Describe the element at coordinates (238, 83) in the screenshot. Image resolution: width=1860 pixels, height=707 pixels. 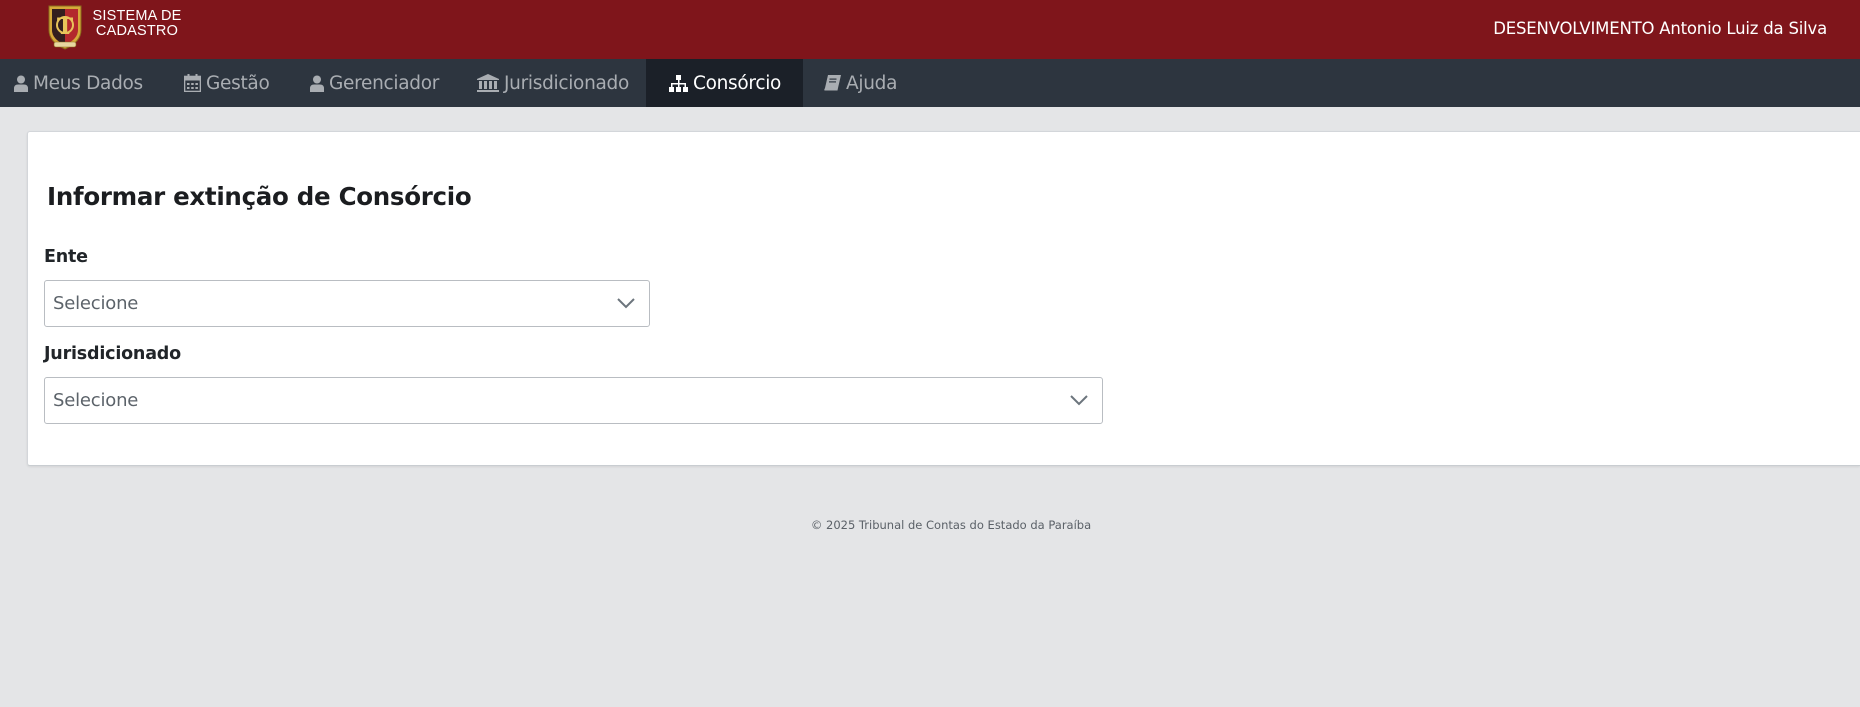
I see `nav-label: Gestão` at that location.